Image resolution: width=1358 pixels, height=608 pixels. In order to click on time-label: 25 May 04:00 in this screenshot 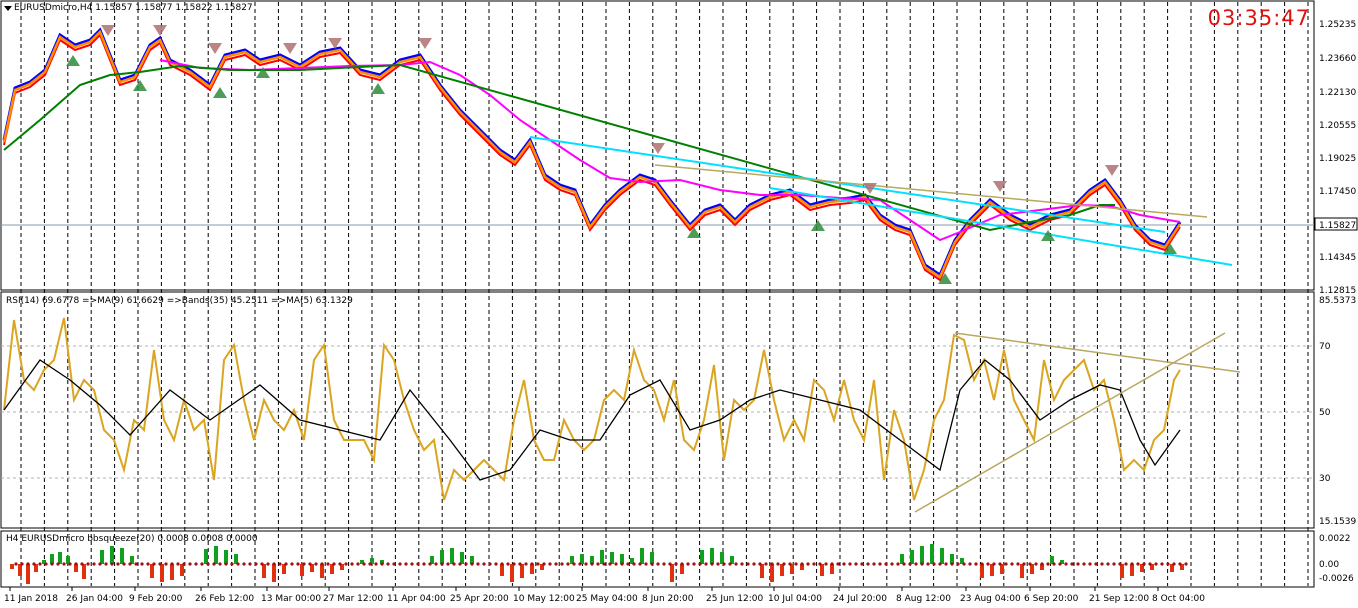, I will do `click(607, 599)`.